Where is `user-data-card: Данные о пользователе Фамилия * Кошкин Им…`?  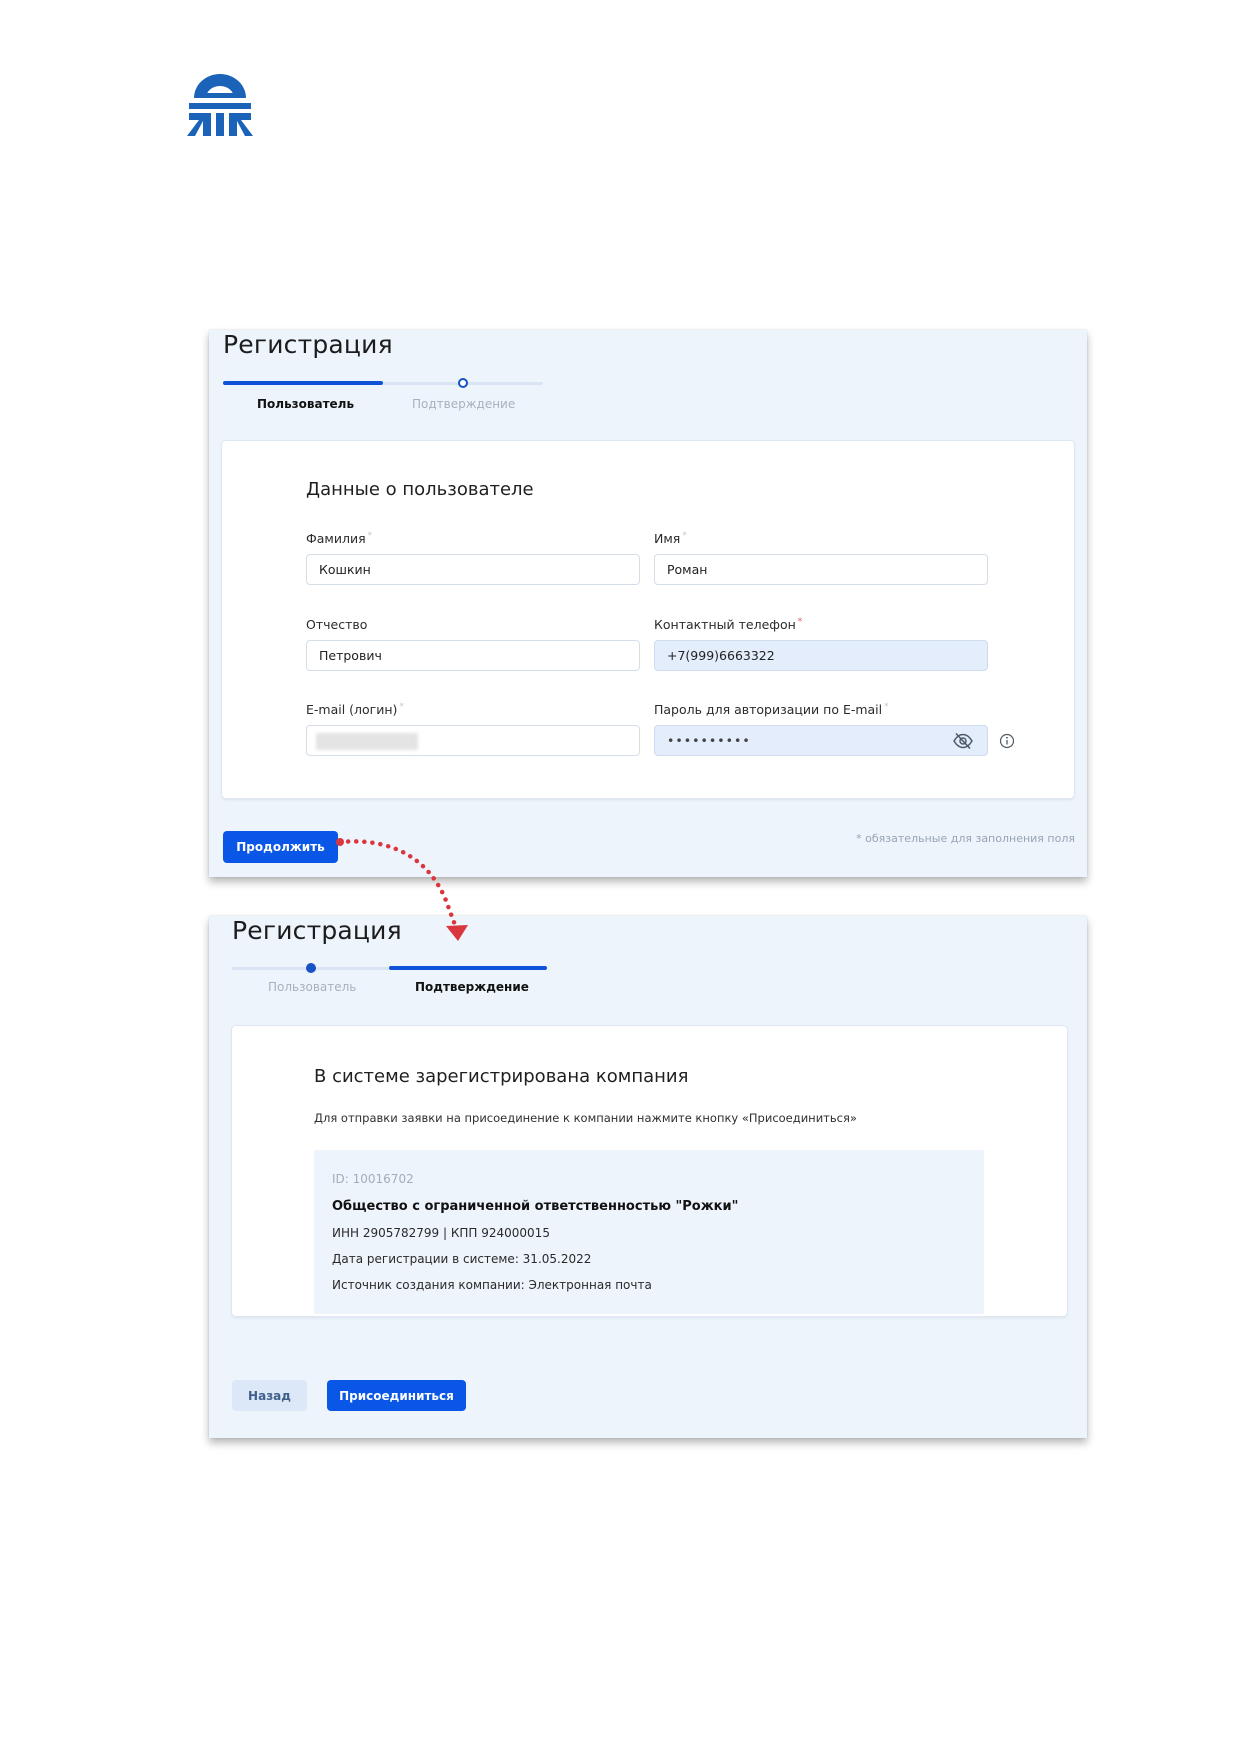
user-data-card: Данные о пользователе Фамилия * Кошкин Им… is located at coordinates (648, 619).